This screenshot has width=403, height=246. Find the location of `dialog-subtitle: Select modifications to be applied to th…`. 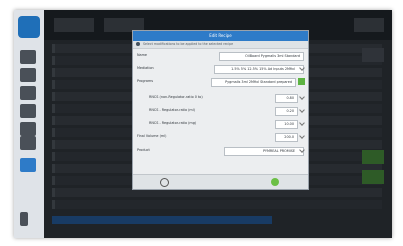

dialog-subtitle: Select modifications to be applied to th… is located at coordinates (188, 44).